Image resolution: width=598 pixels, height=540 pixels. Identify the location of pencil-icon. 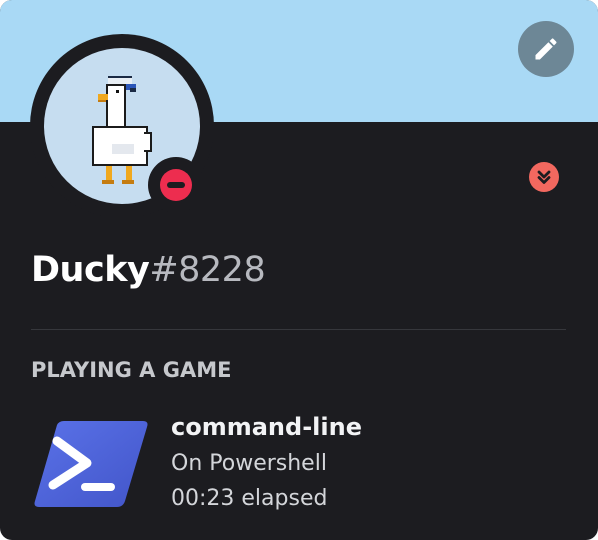
(546, 49).